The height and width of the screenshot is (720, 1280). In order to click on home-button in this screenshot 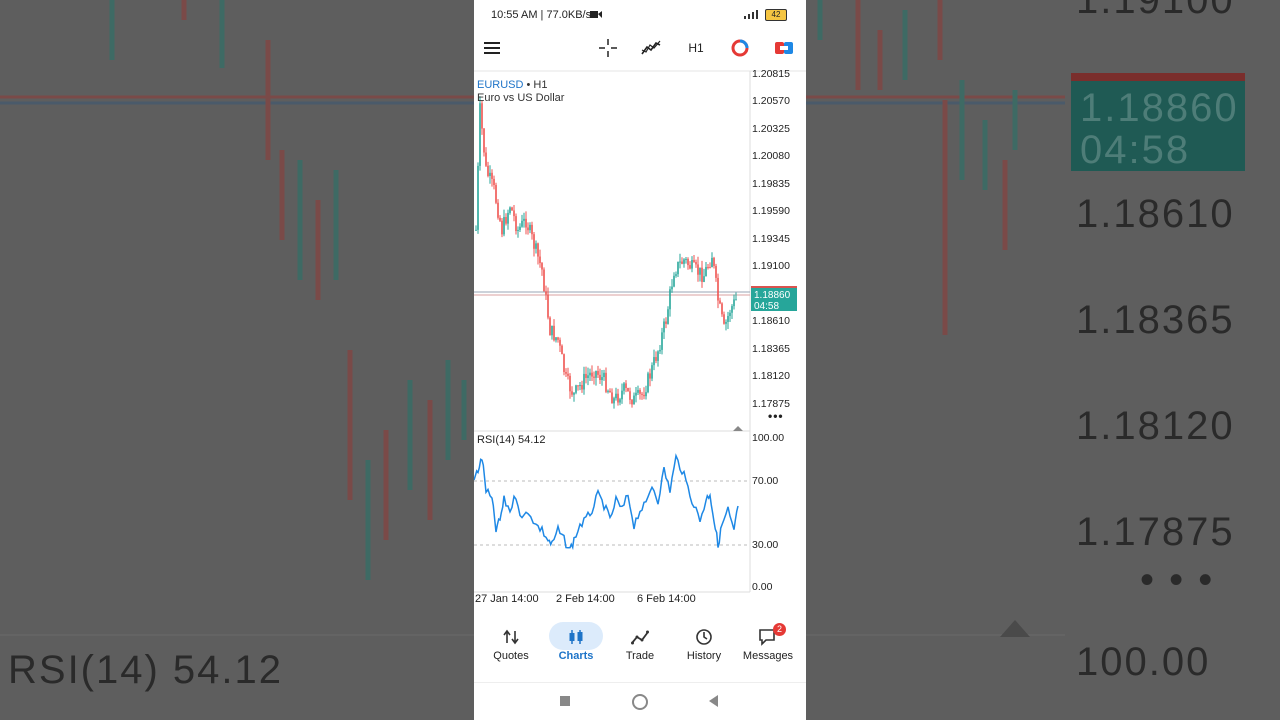, I will do `click(640, 702)`.